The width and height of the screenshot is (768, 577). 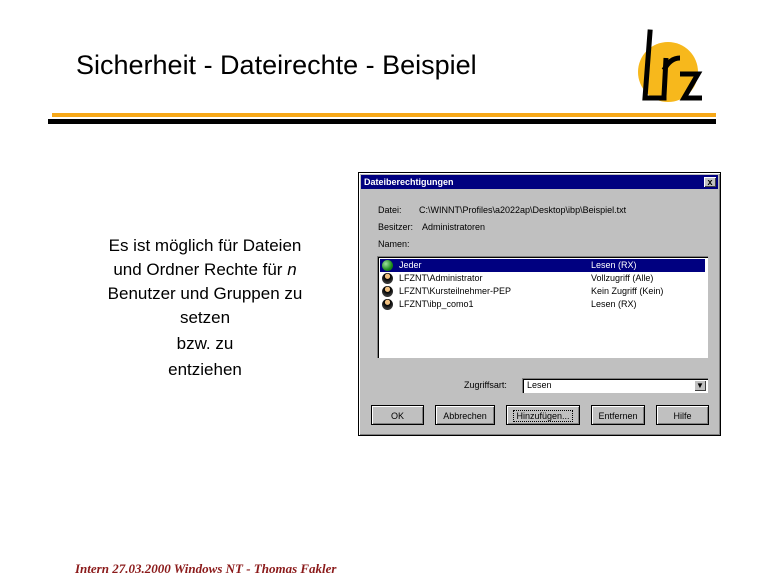 What do you see at coordinates (396, 227) in the screenshot?
I see `owner-label: Besitzer:` at bounding box center [396, 227].